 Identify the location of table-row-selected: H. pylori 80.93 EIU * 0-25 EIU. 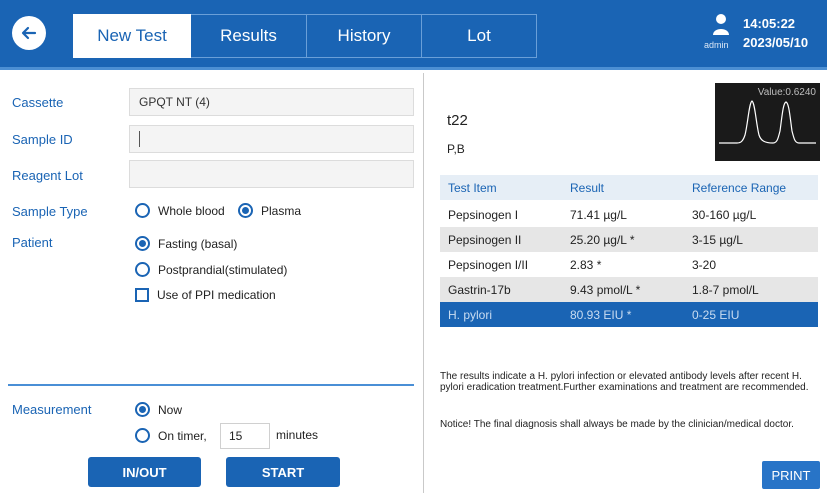
(629, 314).